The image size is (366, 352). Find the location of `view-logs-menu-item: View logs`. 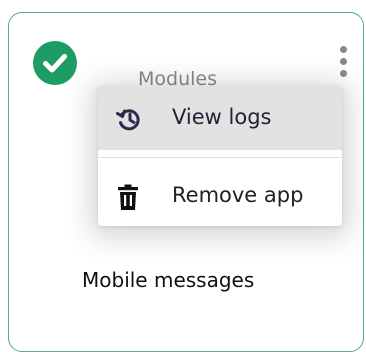

view-logs-menu-item: View logs is located at coordinates (220, 118).